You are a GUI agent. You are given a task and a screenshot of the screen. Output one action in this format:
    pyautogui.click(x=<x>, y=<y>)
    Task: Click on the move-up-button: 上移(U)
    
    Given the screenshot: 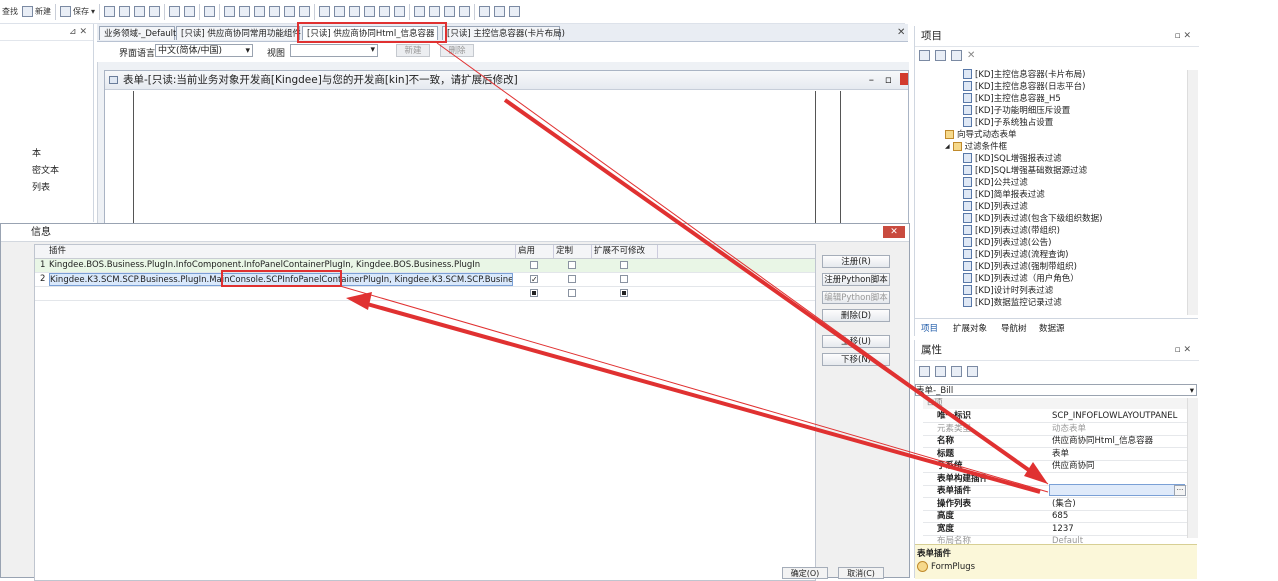 What is the action you would take?
    pyautogui.click(x=856, y=341)
    